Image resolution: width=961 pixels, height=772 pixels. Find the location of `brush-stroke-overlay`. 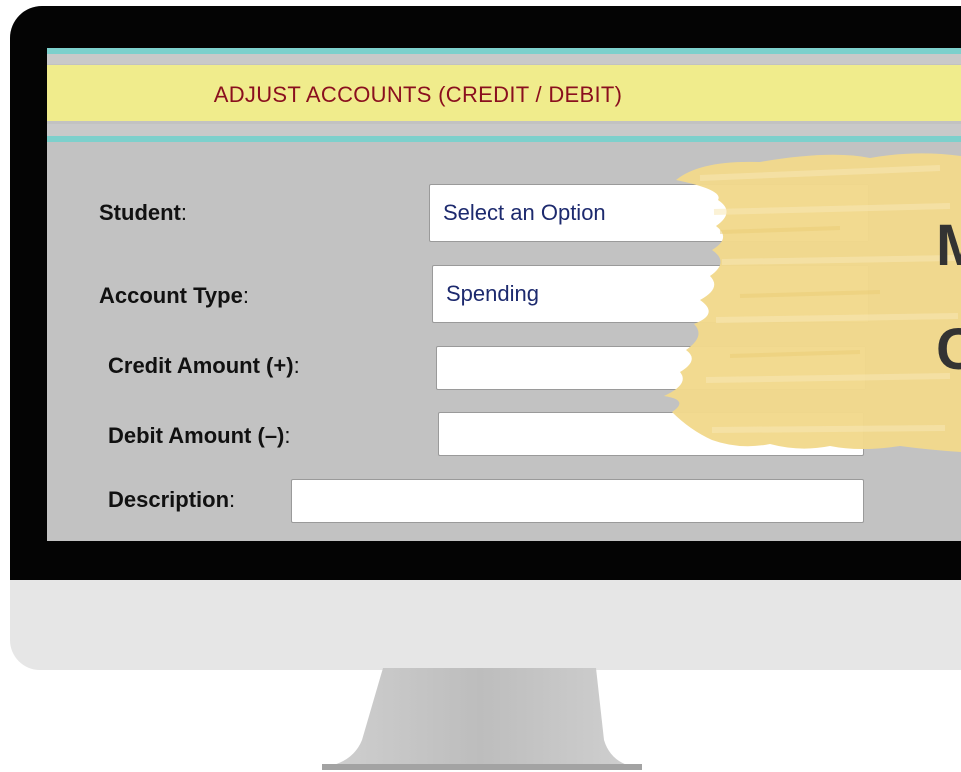

brush-stroke-overlay is located at coordinates (812, 302).